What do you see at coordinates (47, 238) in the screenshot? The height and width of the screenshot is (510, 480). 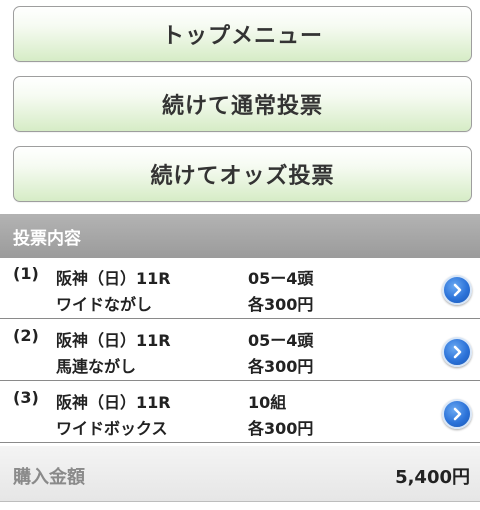 I see `section-title: 投票内容` at bounding box center [47, 238].